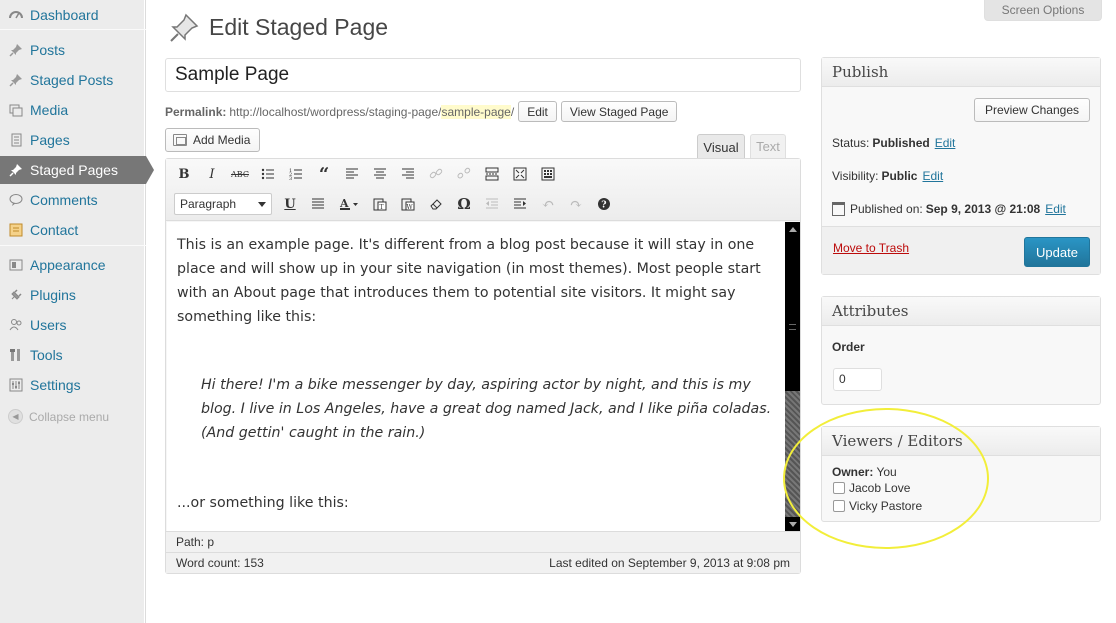 This screenshot has height=623, width=1116. I want to click on content-paragraph: ...or something like this:, so click(263, 503).